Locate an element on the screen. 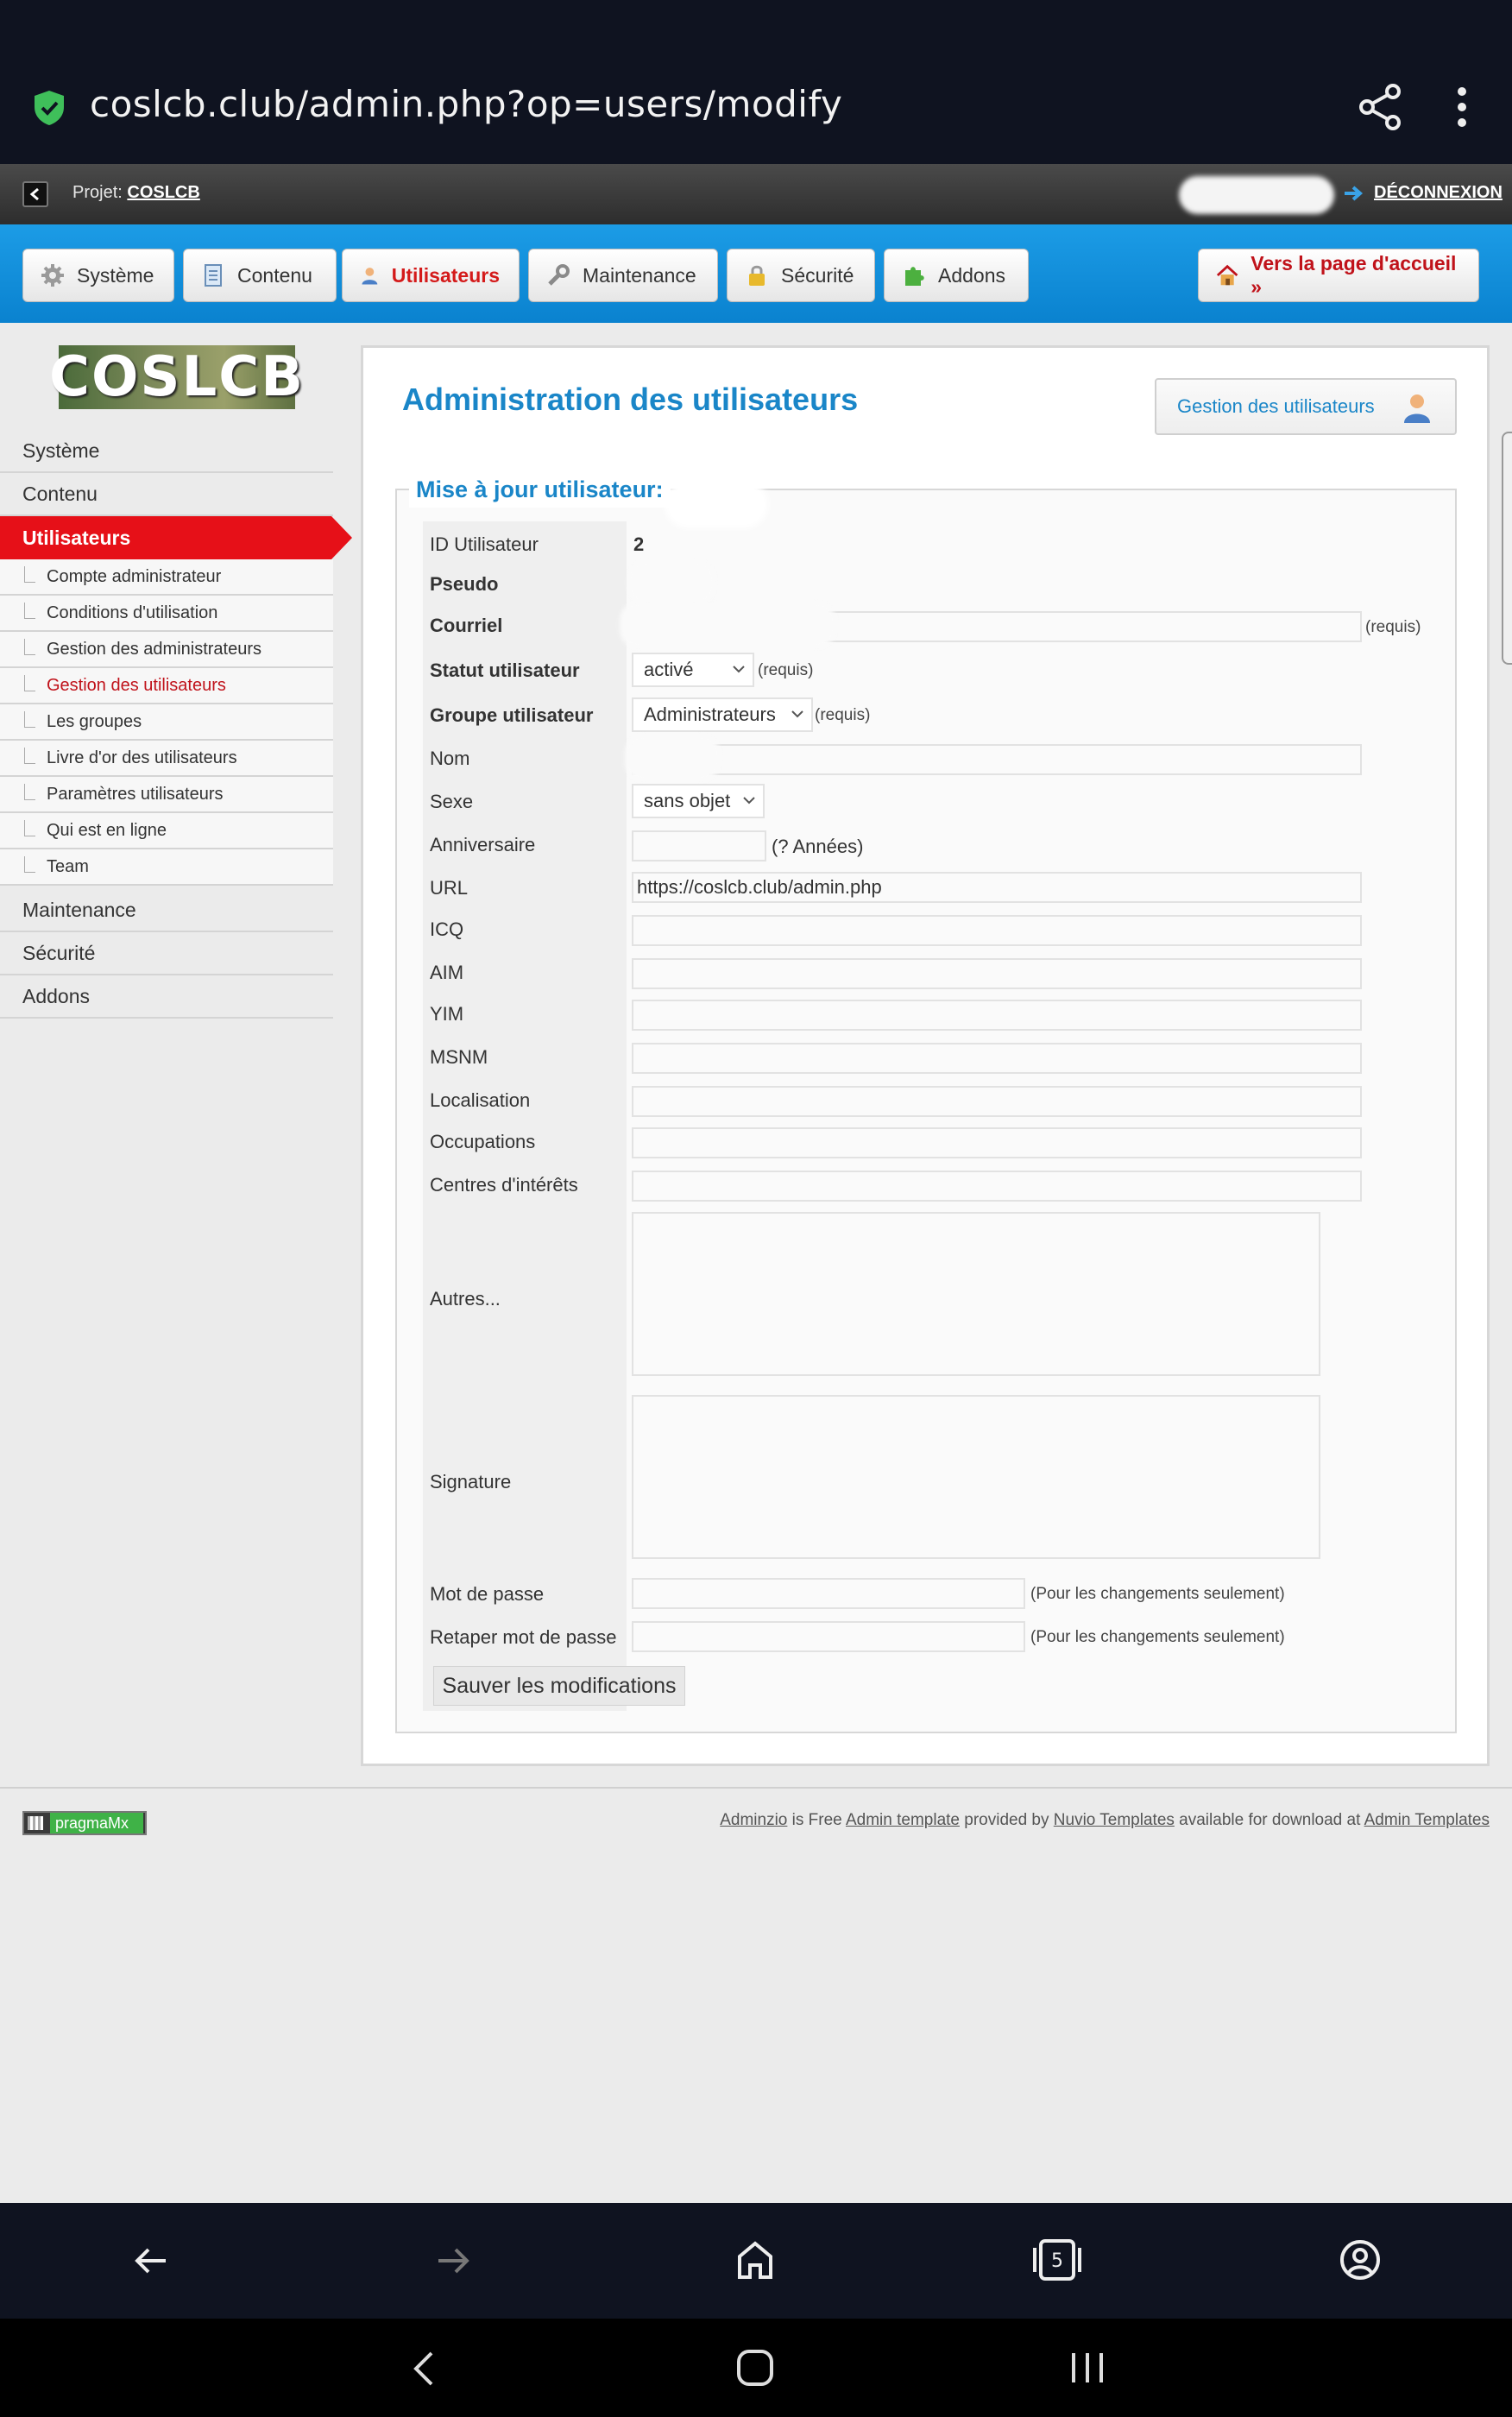 This screenshot has width=1512, height=2417. msnm-field is located at coordinates (997, 1058).